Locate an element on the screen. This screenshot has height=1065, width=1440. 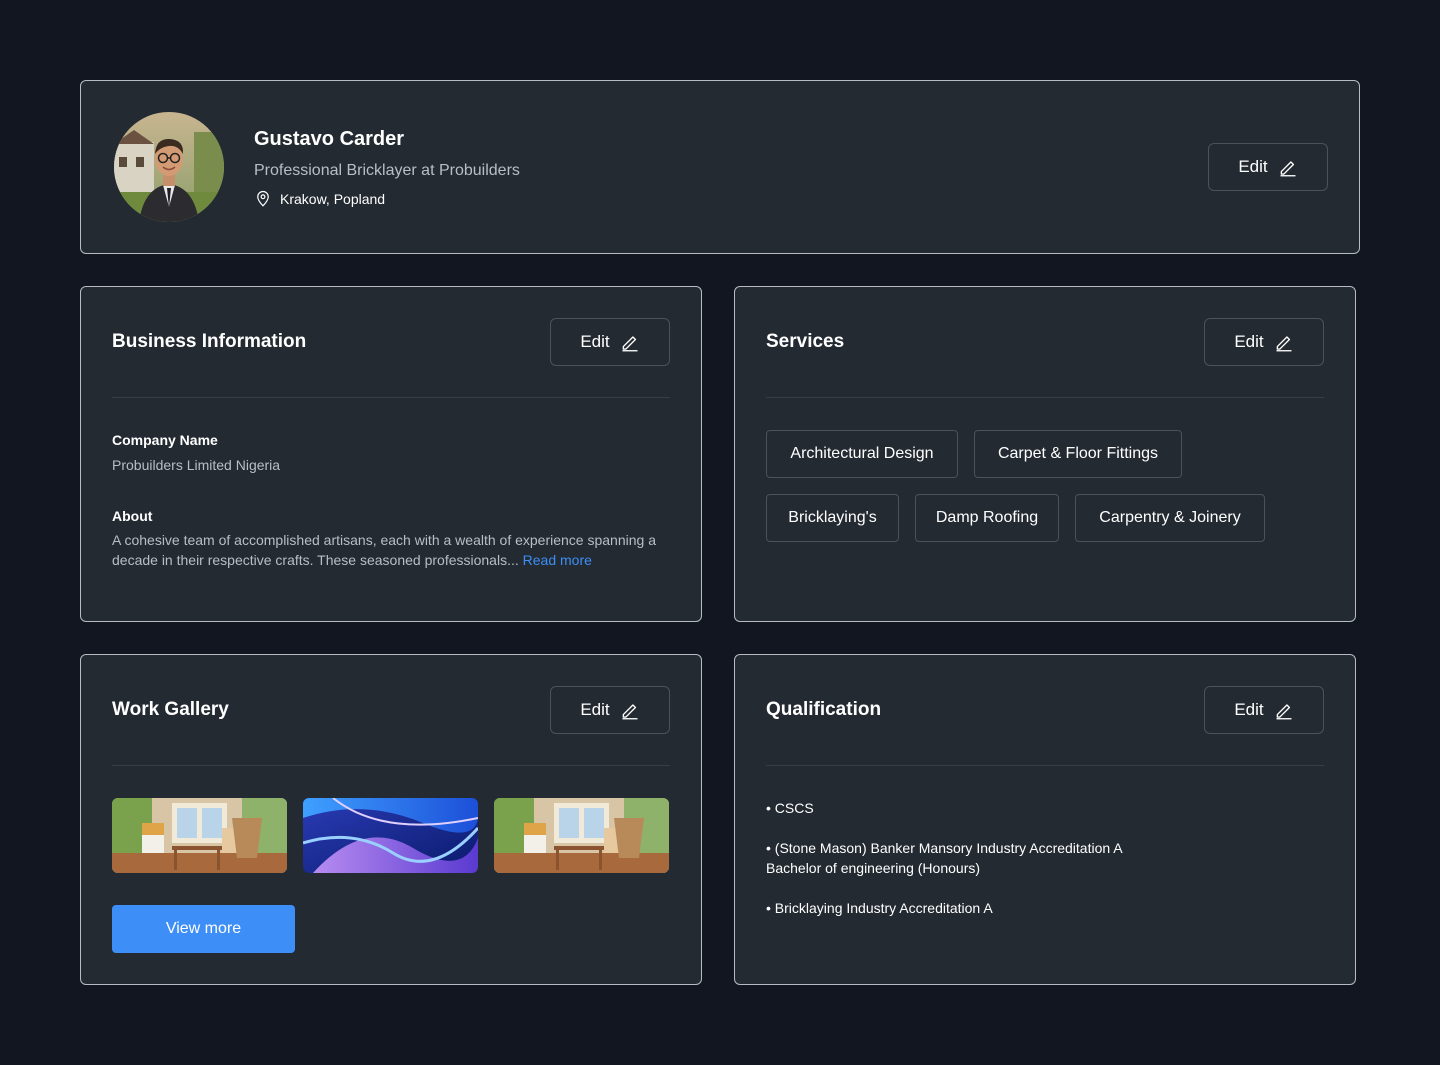
read-more-link: Read more is located at coordinates (557, 560).